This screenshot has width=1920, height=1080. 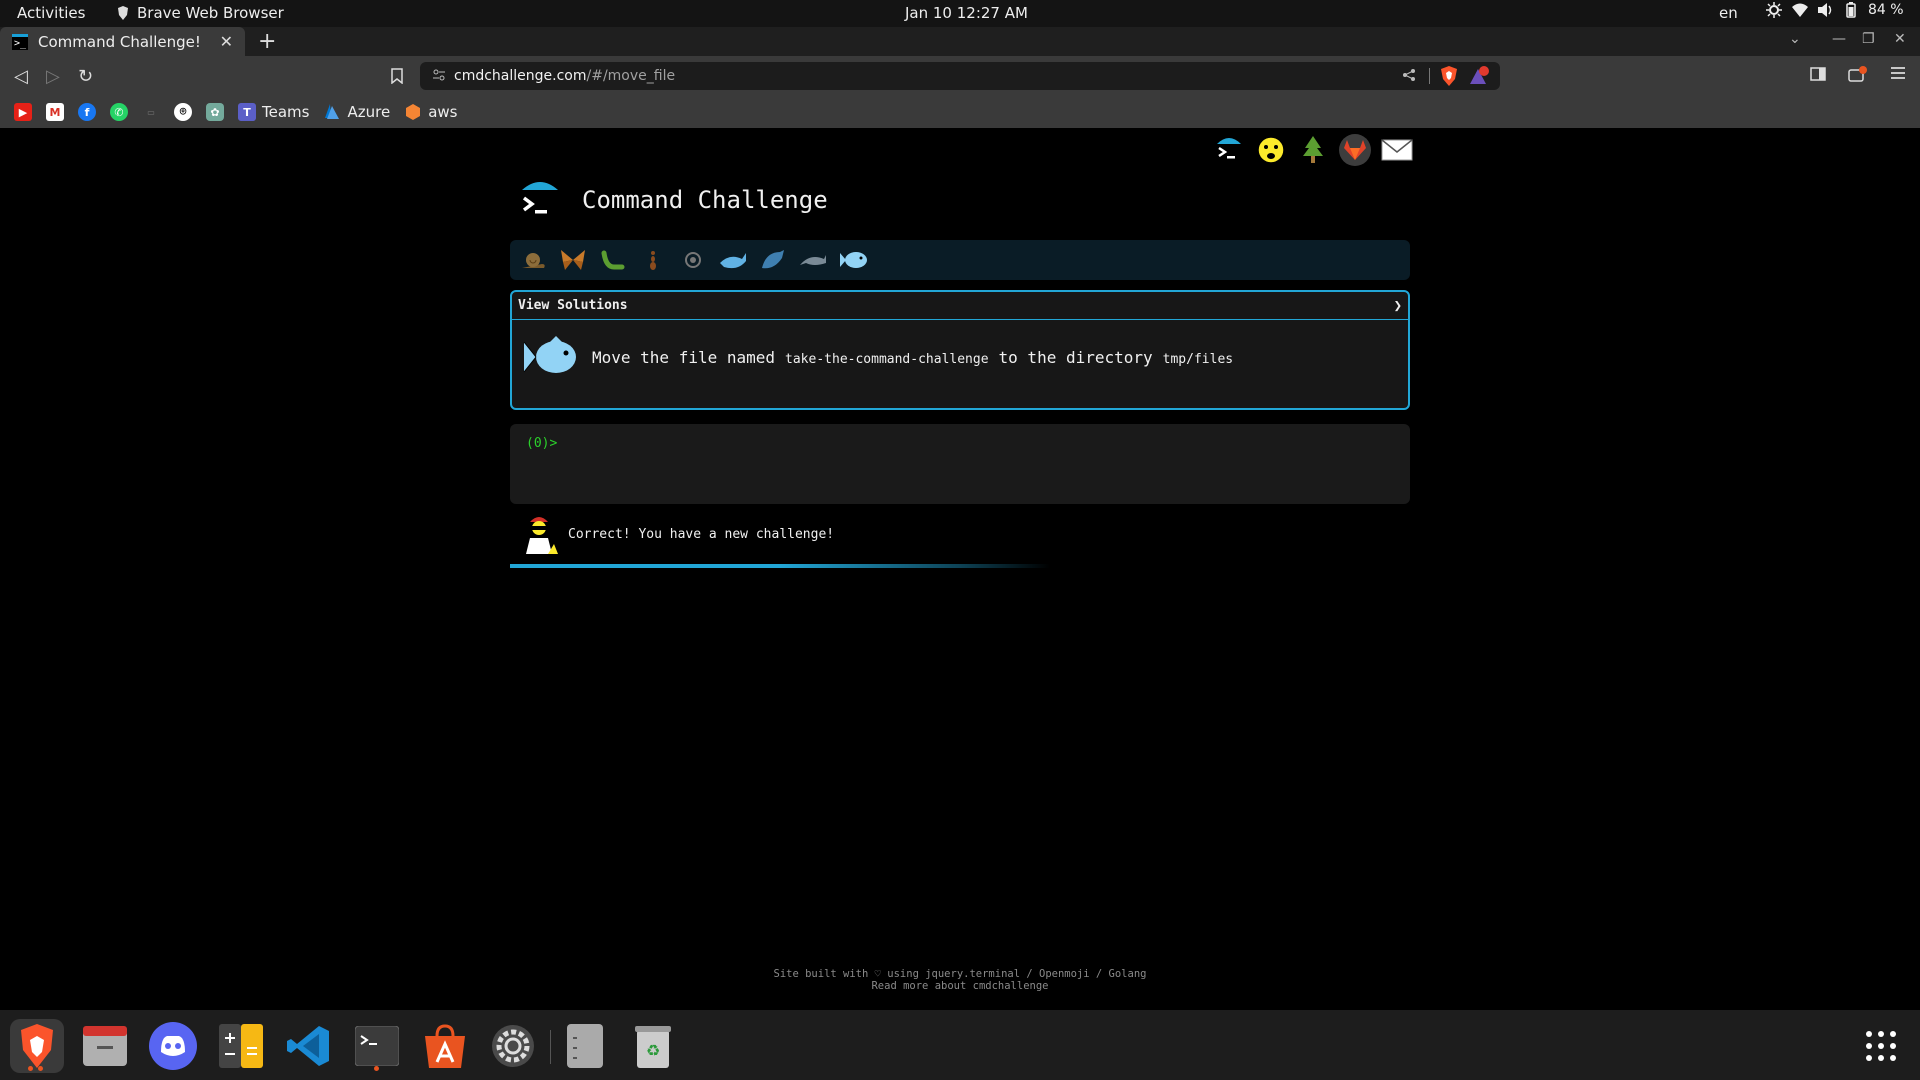 I want to click on app-center-icon, so click(x=445, y=1046).